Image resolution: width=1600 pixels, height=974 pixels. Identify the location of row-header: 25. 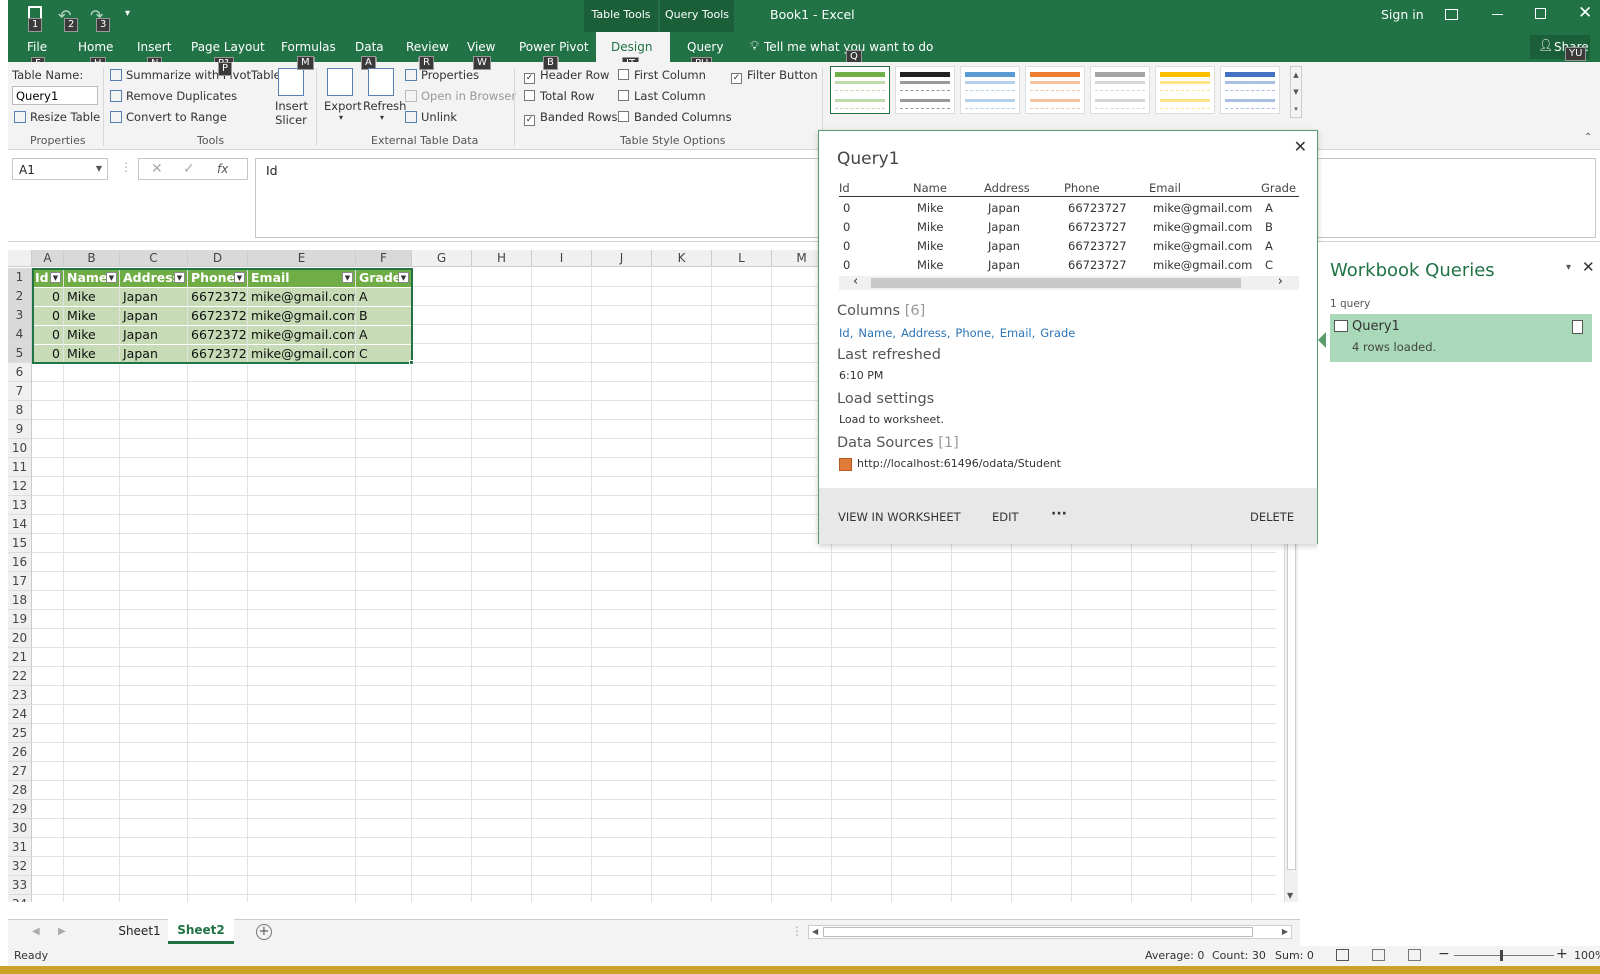
(20, 733).